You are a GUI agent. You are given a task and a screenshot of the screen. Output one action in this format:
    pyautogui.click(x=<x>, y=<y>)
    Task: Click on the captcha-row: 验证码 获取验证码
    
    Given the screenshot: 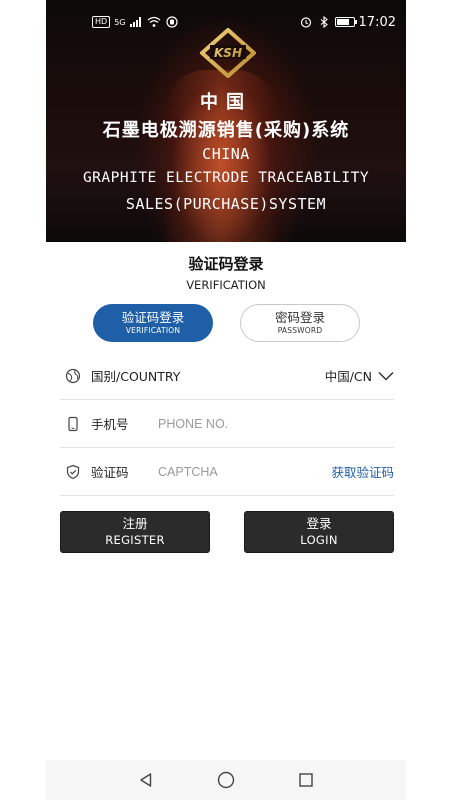 What is the action you would take?
    pyautogui.click(x=227, y=472)
    